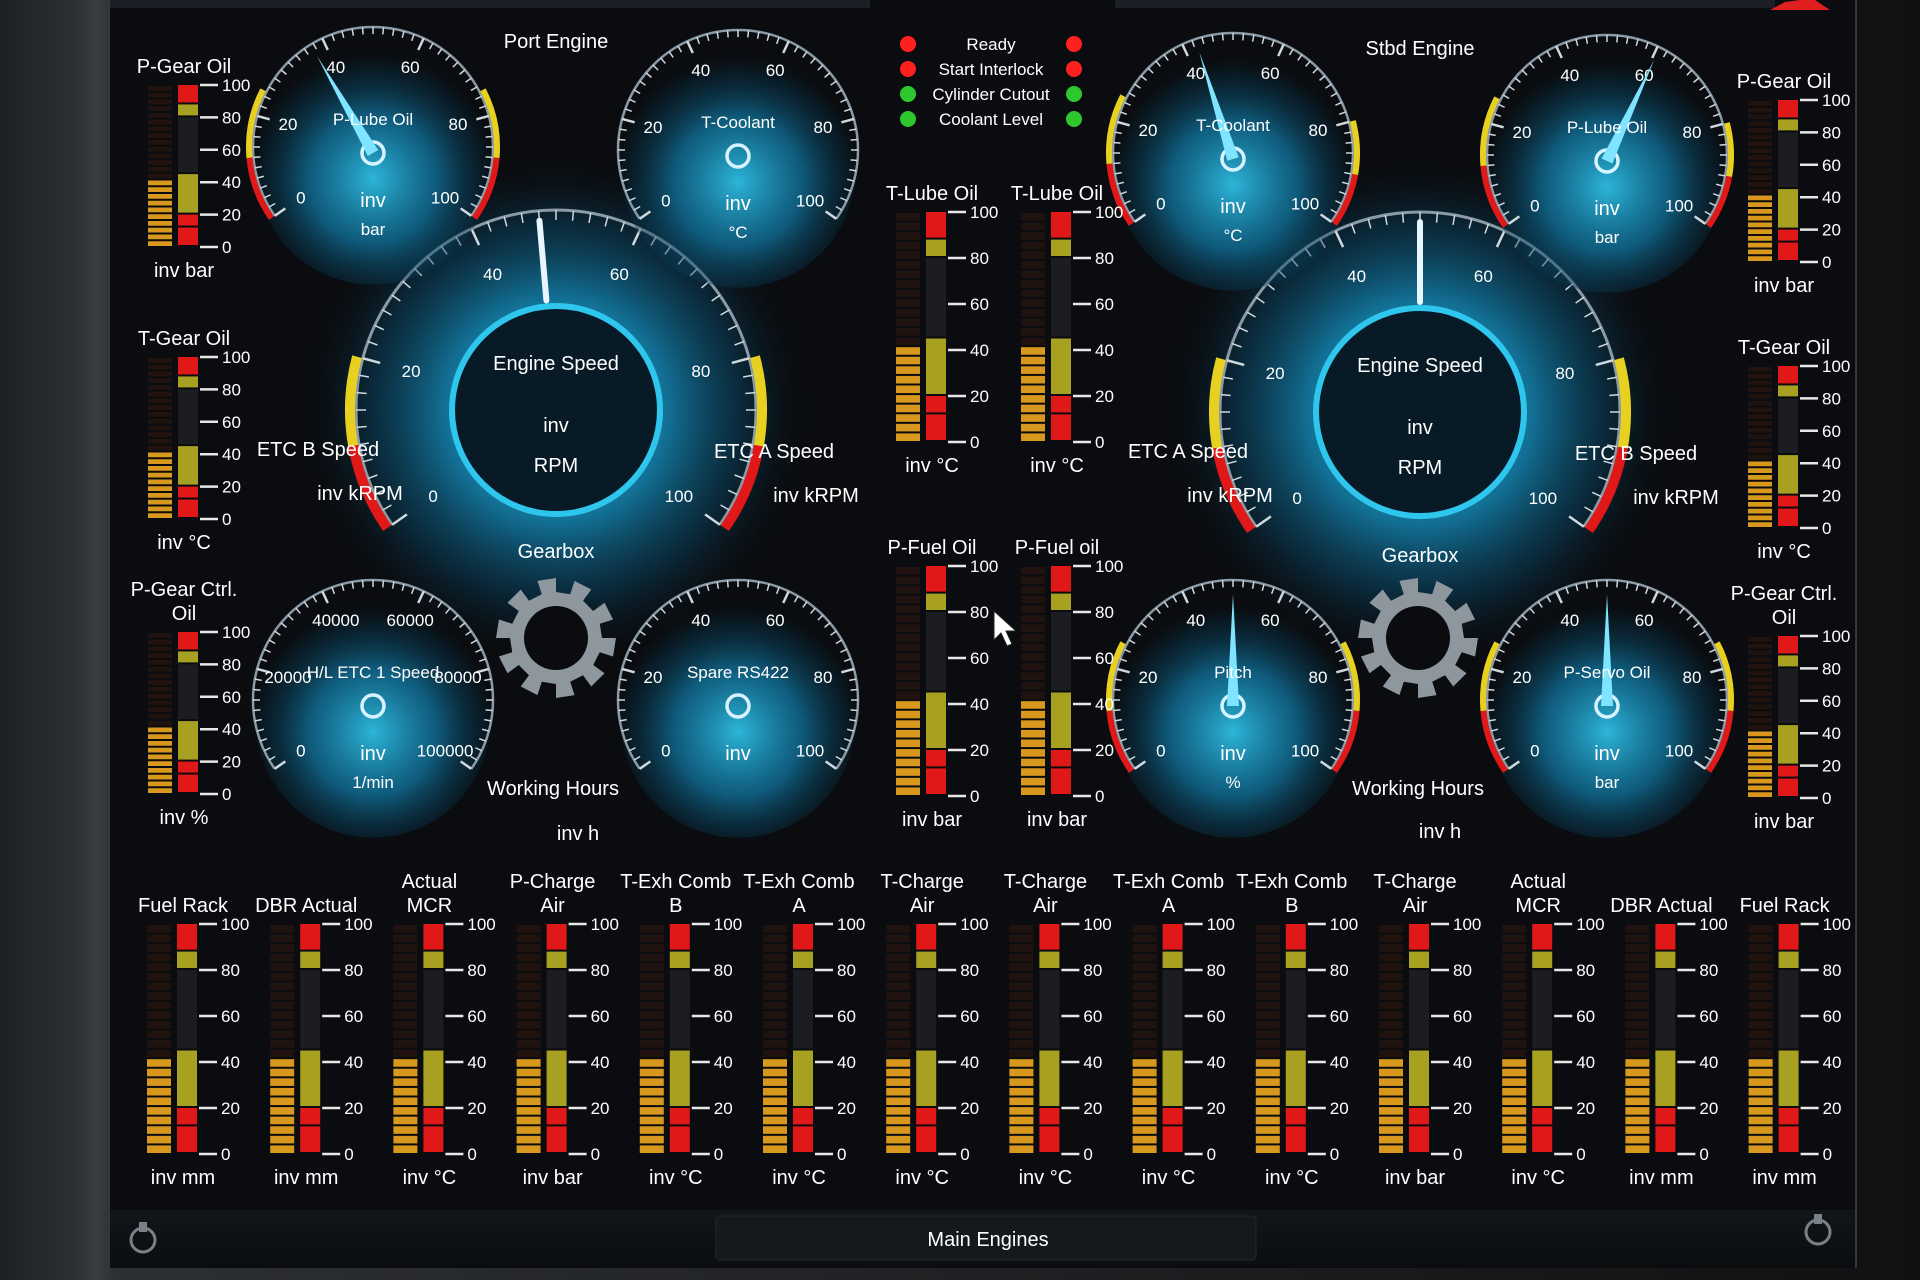 This screenshot has height=1280, width=1920. Describe the element at coordinates (225, 1154) in the screenshot. I see `bar-scale-label: 0` at that location.